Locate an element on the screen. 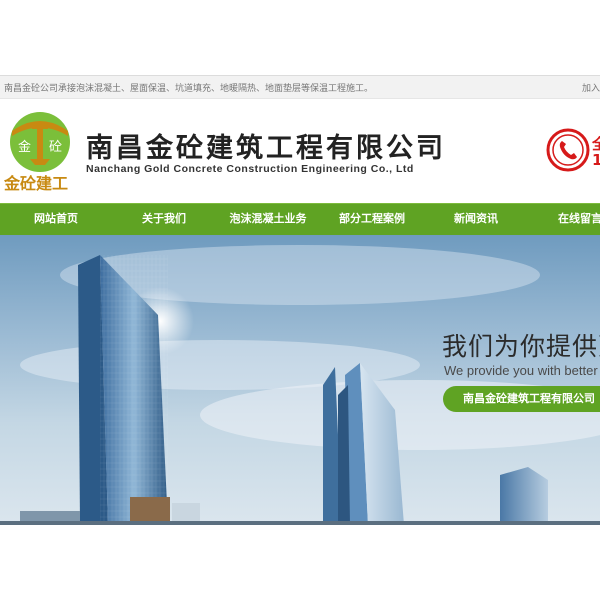 The image size is (600, 600). nav-cases: 部分工程案例 is located at coordinates (372, 219).